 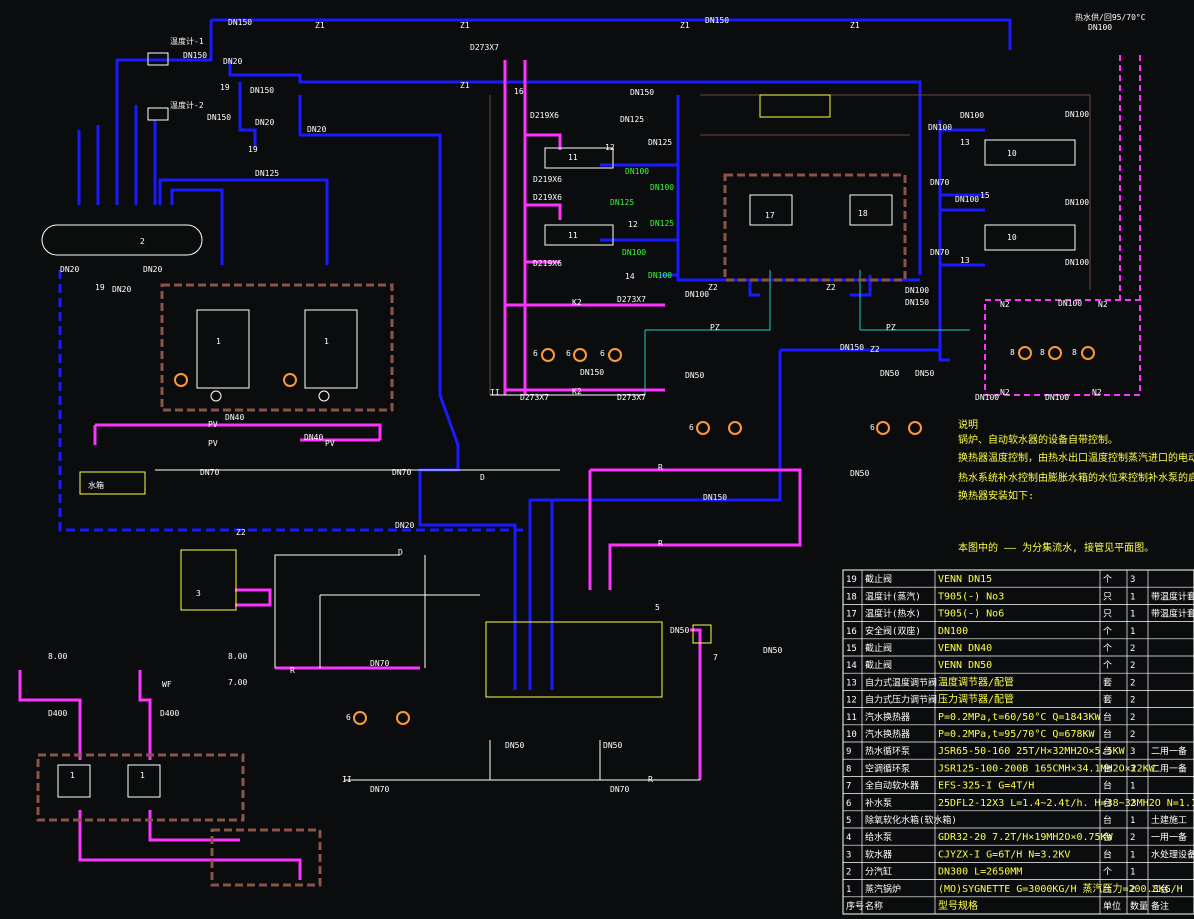 What do you see at coordinates (169, 713) in the screenshot?
I see `lbl-d400-b: D400` at bounding box center [169, 713].